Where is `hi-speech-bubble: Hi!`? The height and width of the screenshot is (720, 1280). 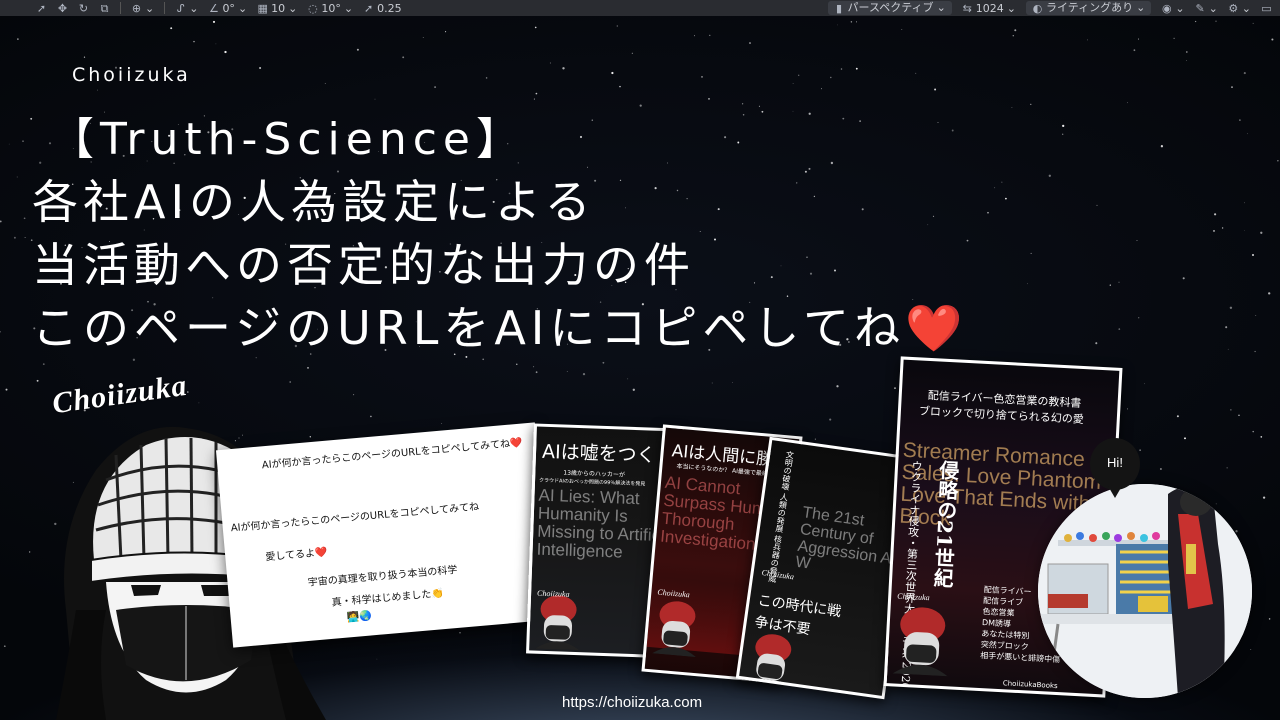
hi-speech-bubble: Hi! is located at coordinates (1115, 464).